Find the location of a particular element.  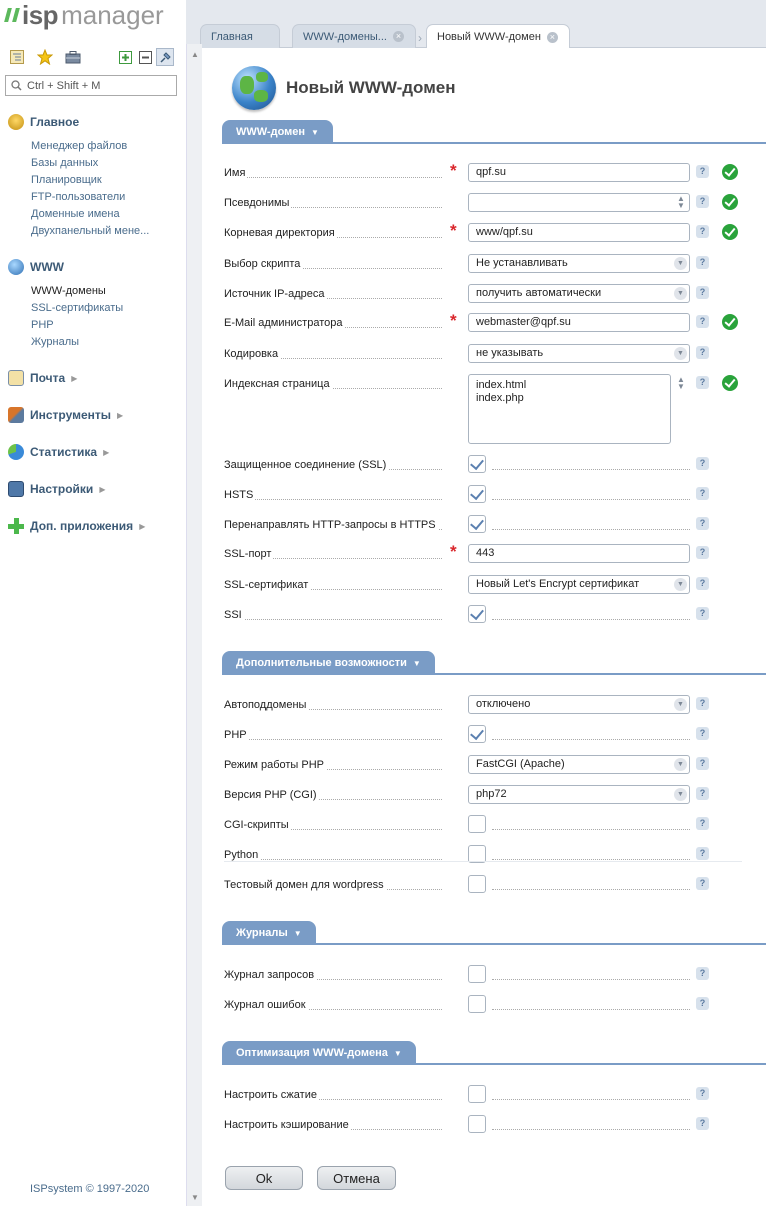

field-autosubdomains: Автоподдомены отключено ▼ ? is located at coordinates (484, 705).